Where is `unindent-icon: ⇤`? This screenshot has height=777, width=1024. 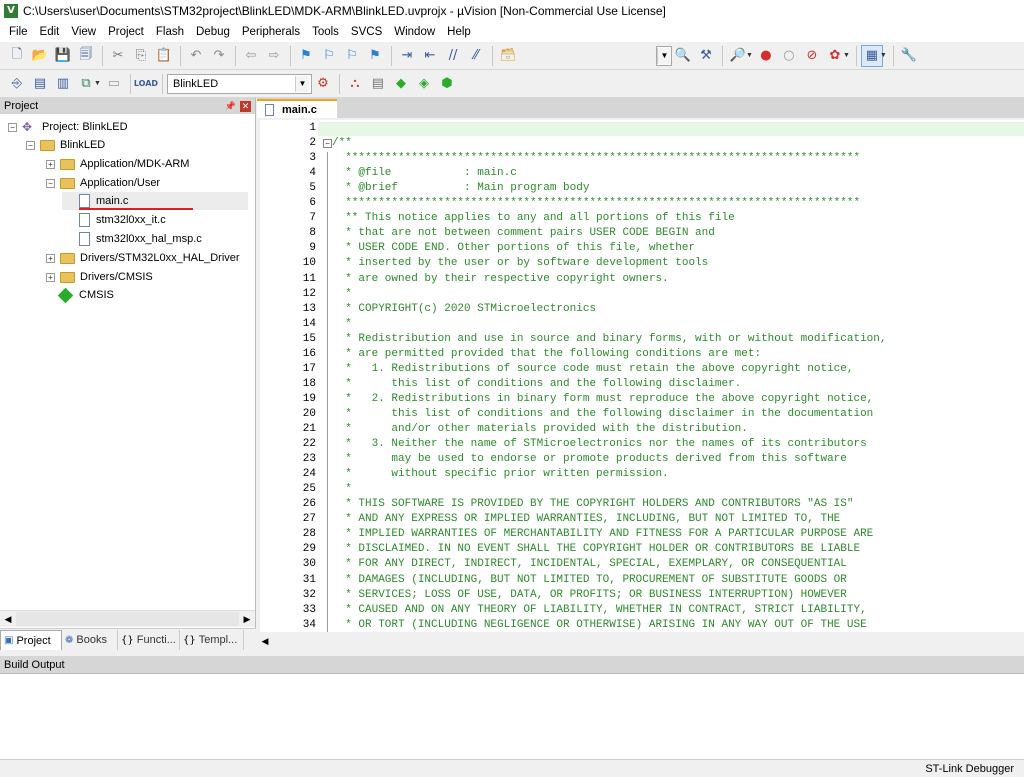
unindent-icon: ⇤ is located at coordinates (430, 56).